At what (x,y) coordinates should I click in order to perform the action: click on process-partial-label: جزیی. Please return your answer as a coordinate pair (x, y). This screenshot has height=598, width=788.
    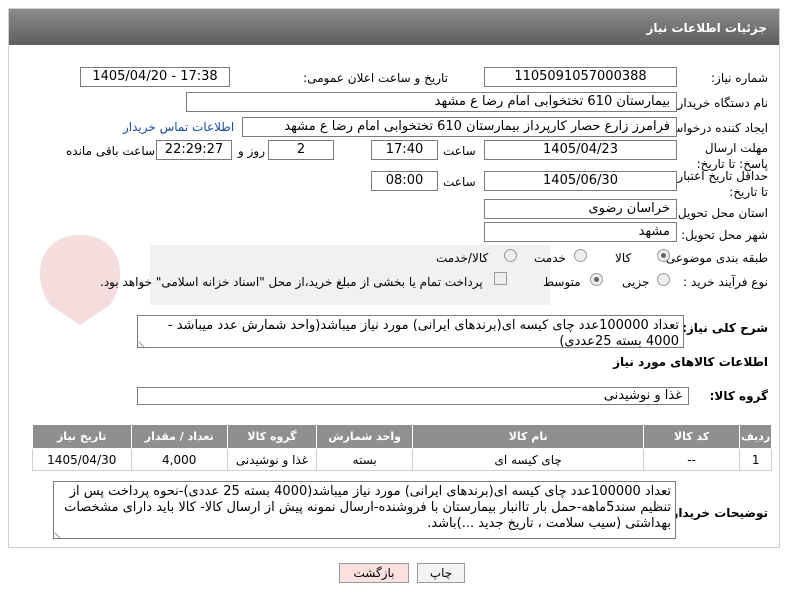
    Looking at the image, I should click on (636, 282).